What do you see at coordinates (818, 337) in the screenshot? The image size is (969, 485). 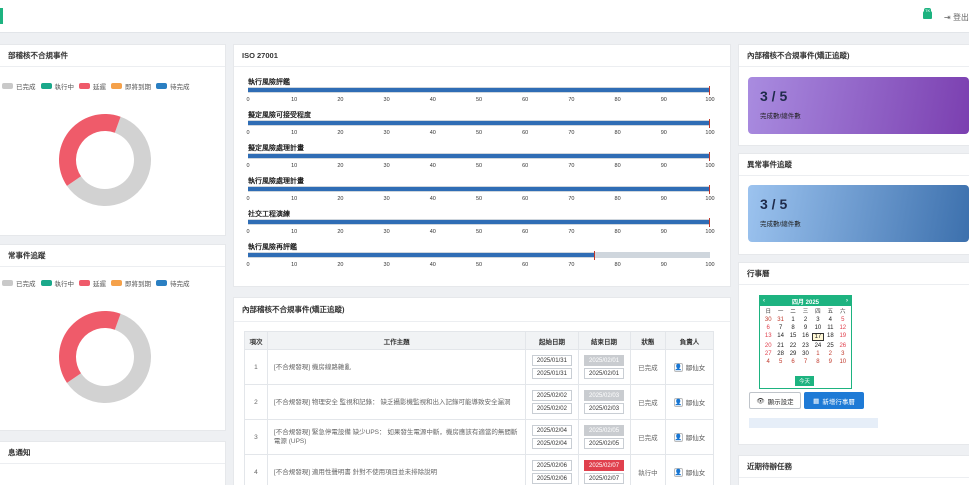 I see `calendar-day: 17` at bounding box center [818, 337].